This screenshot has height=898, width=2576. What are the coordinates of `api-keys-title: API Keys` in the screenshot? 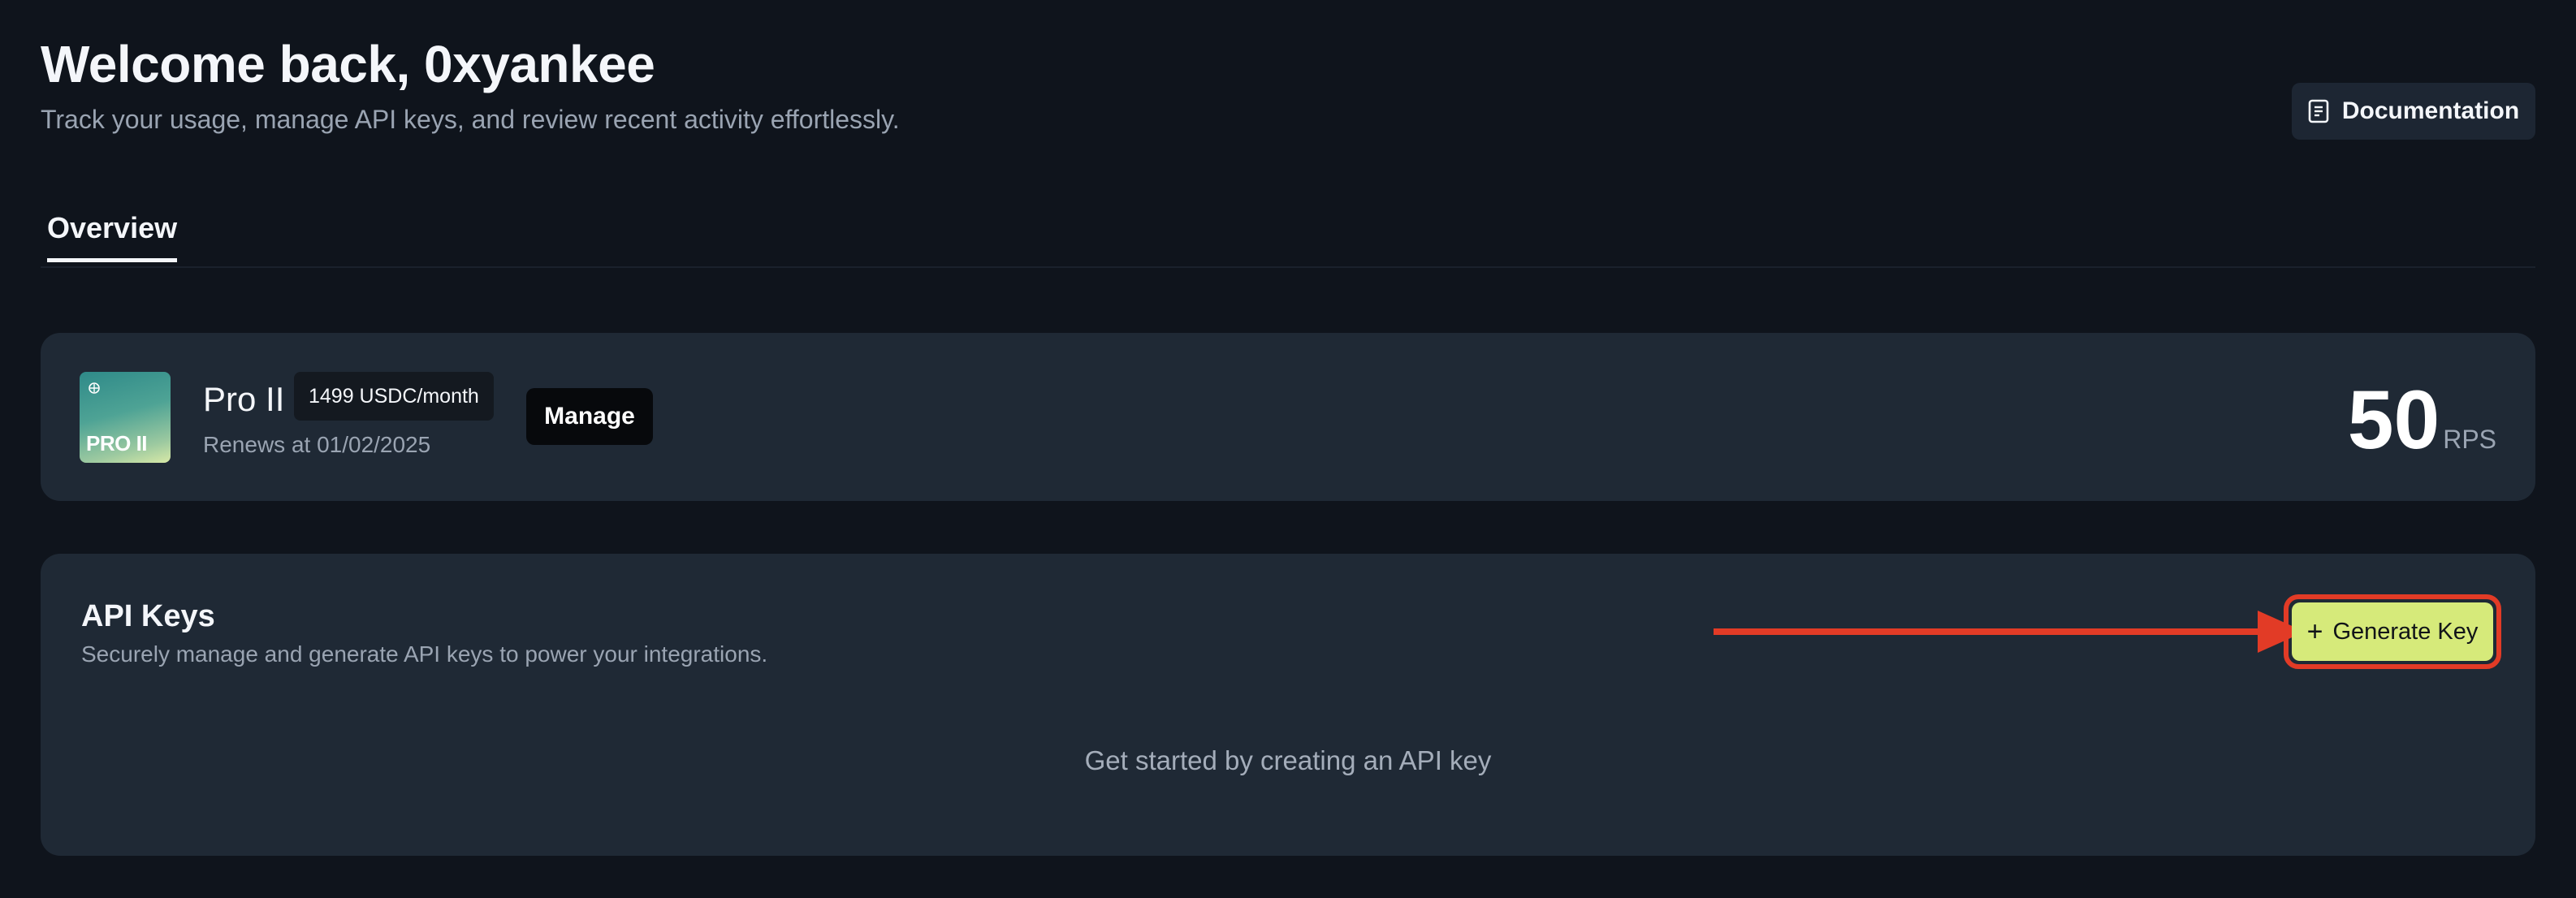 It's located at (148, 616).